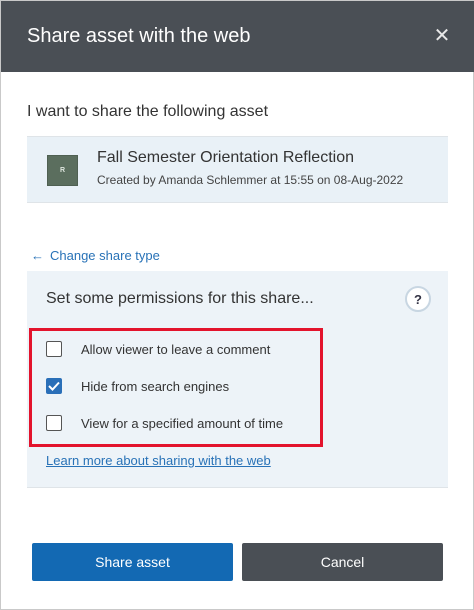 The height and width of the screenshot is (610, 474). I want to click on option-timed-view: View for a specified amount of time, so click(164, 423).